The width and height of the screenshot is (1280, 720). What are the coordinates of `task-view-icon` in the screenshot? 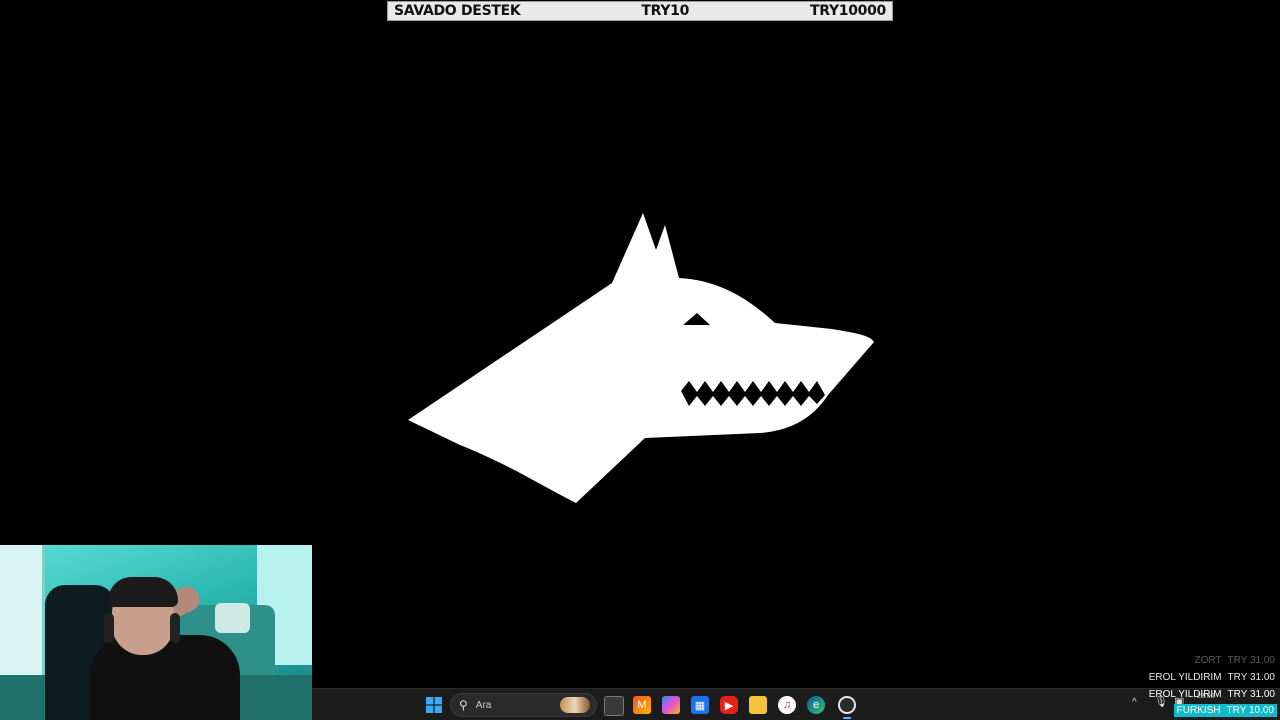 It's located at (614, 706).